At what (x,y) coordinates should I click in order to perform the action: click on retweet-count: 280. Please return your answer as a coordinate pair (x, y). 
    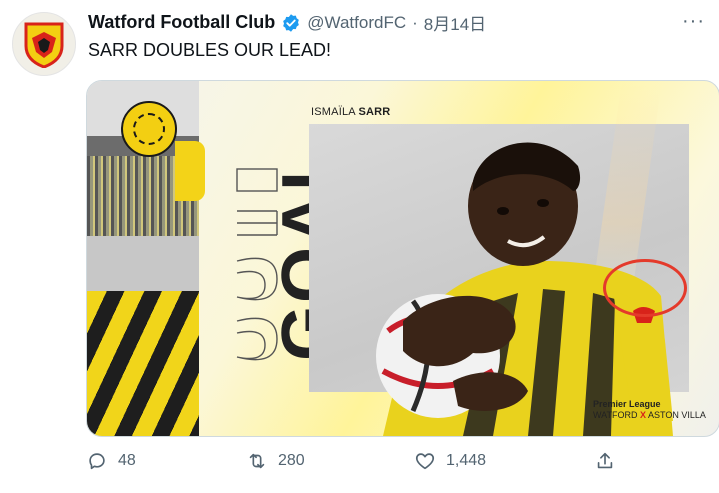
    Looking at the image, I should click on (291, 460).